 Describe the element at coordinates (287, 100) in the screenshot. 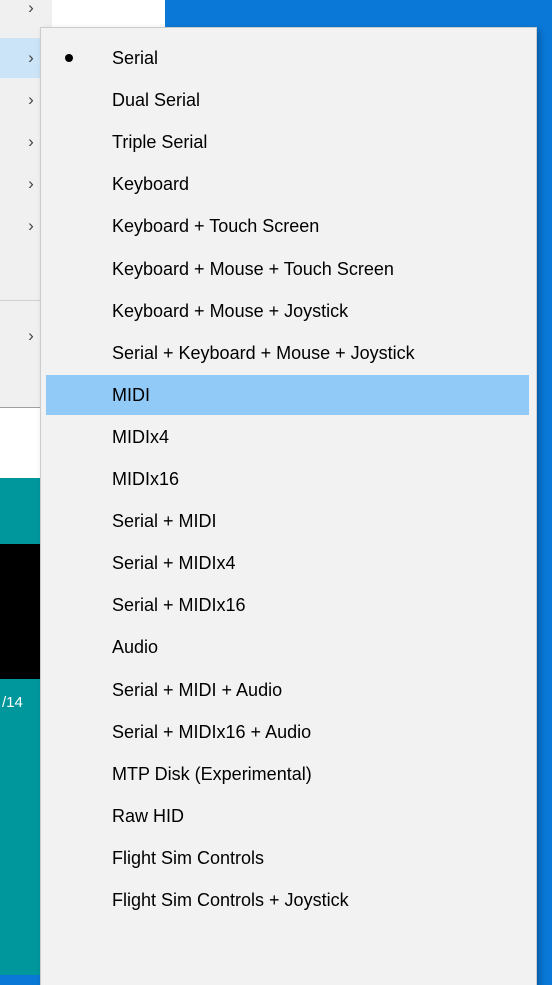

I see `menu-item: Dual Serial` at that location.